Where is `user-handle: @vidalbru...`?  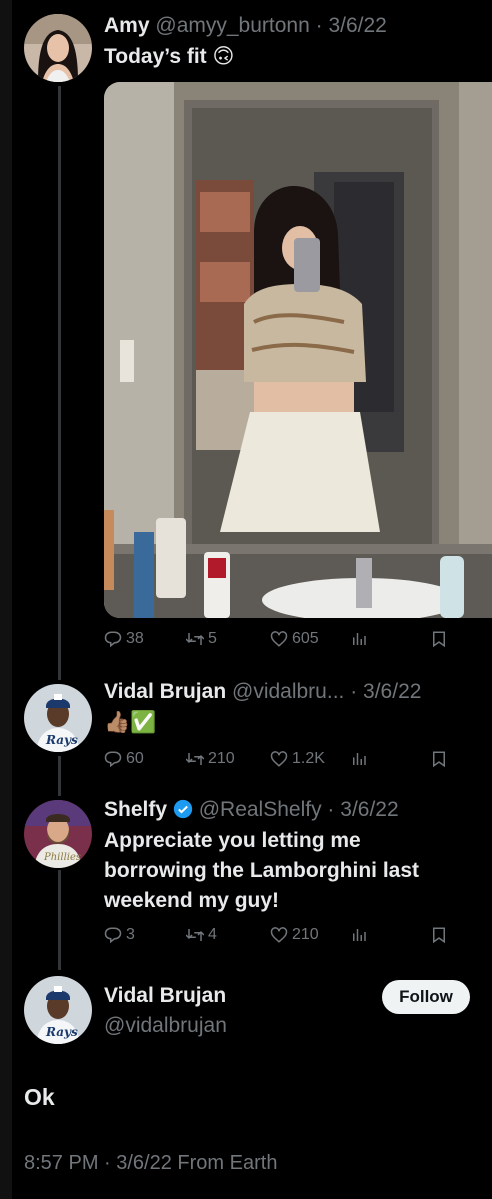
user-handle: @vidalbru... is located at coordinates (288, 691).